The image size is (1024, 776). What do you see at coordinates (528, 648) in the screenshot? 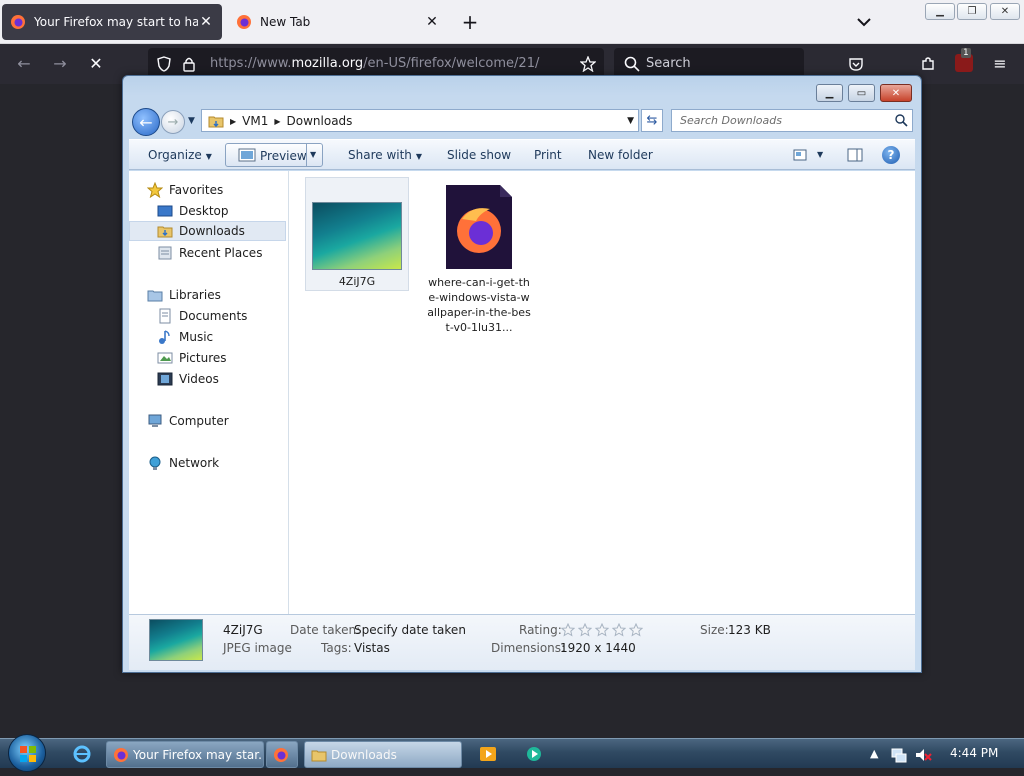
I see `dimensions-label: Dimensions:` at bounding box center [528, 648].